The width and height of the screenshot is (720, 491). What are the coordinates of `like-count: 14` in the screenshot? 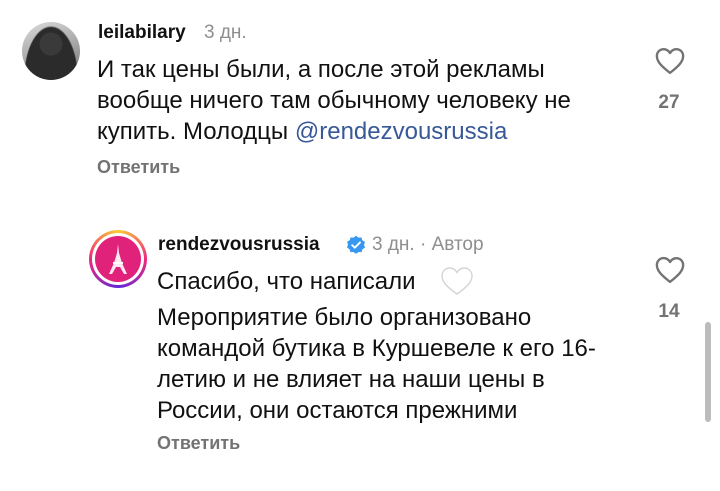 It's located at (669, 311).